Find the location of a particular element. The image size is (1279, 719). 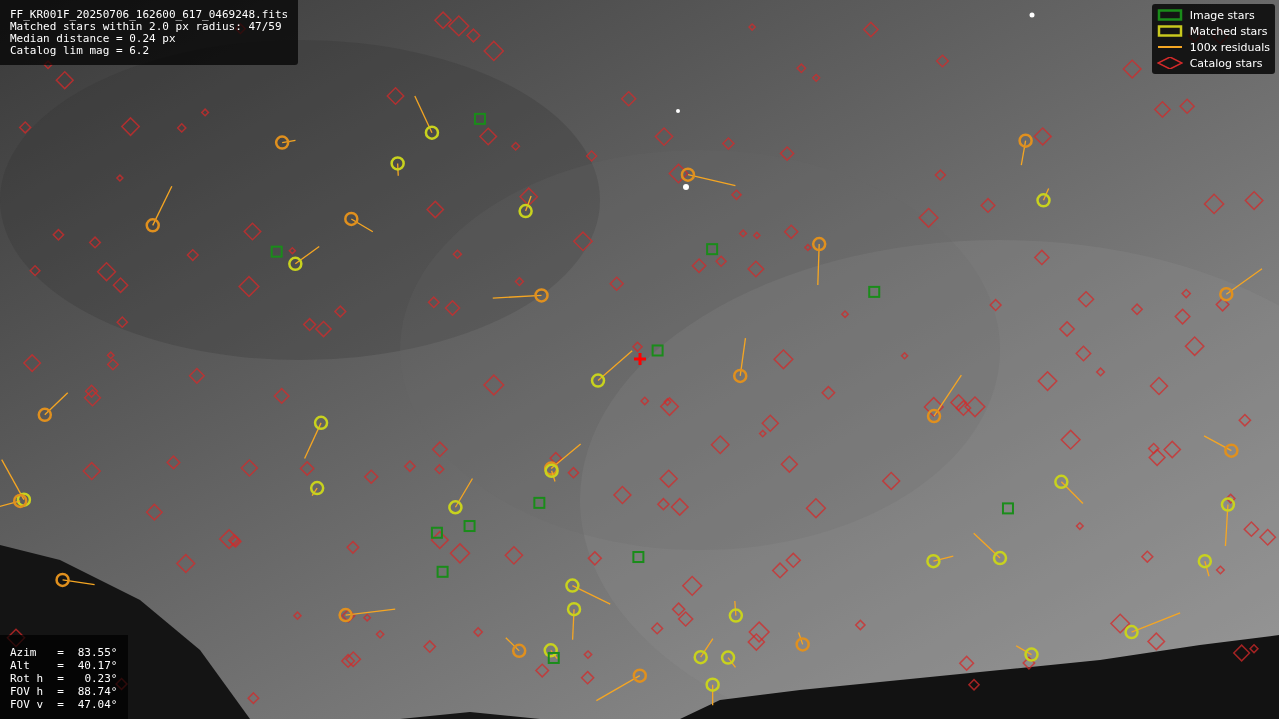

info-text: Catalog lim mag = 6.2 is located at coordinates (80, 51).